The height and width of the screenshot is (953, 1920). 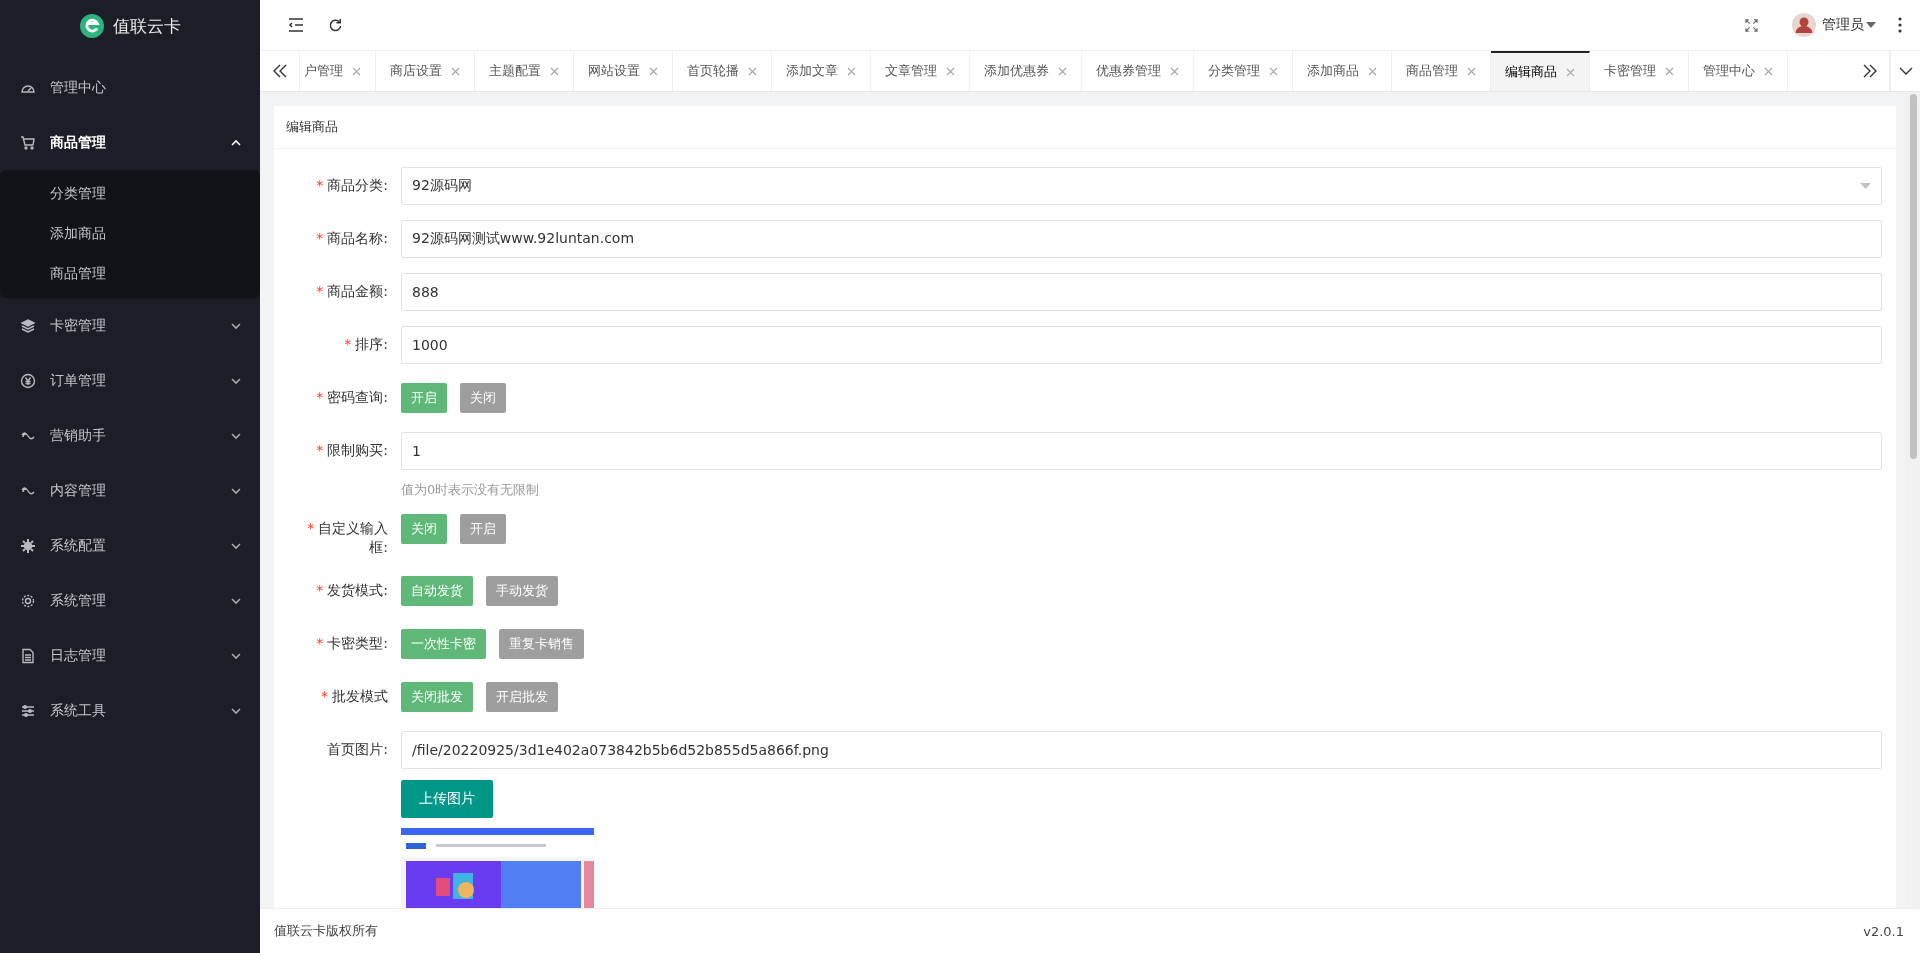 I want to click on tab: 添加优惠券, so click(x=1026, y=71).